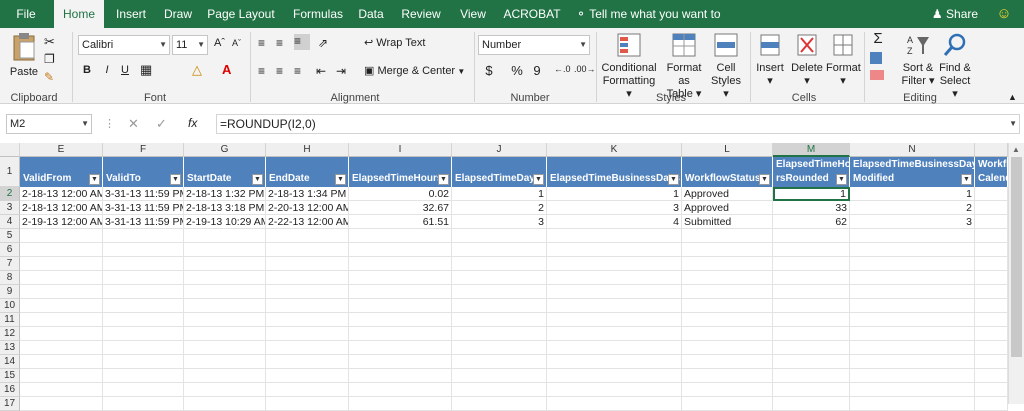 The image size is (1024, 411). Describe the element at coordinates (10, 390) in the screenshot. I see `row-header: 16` at that location.